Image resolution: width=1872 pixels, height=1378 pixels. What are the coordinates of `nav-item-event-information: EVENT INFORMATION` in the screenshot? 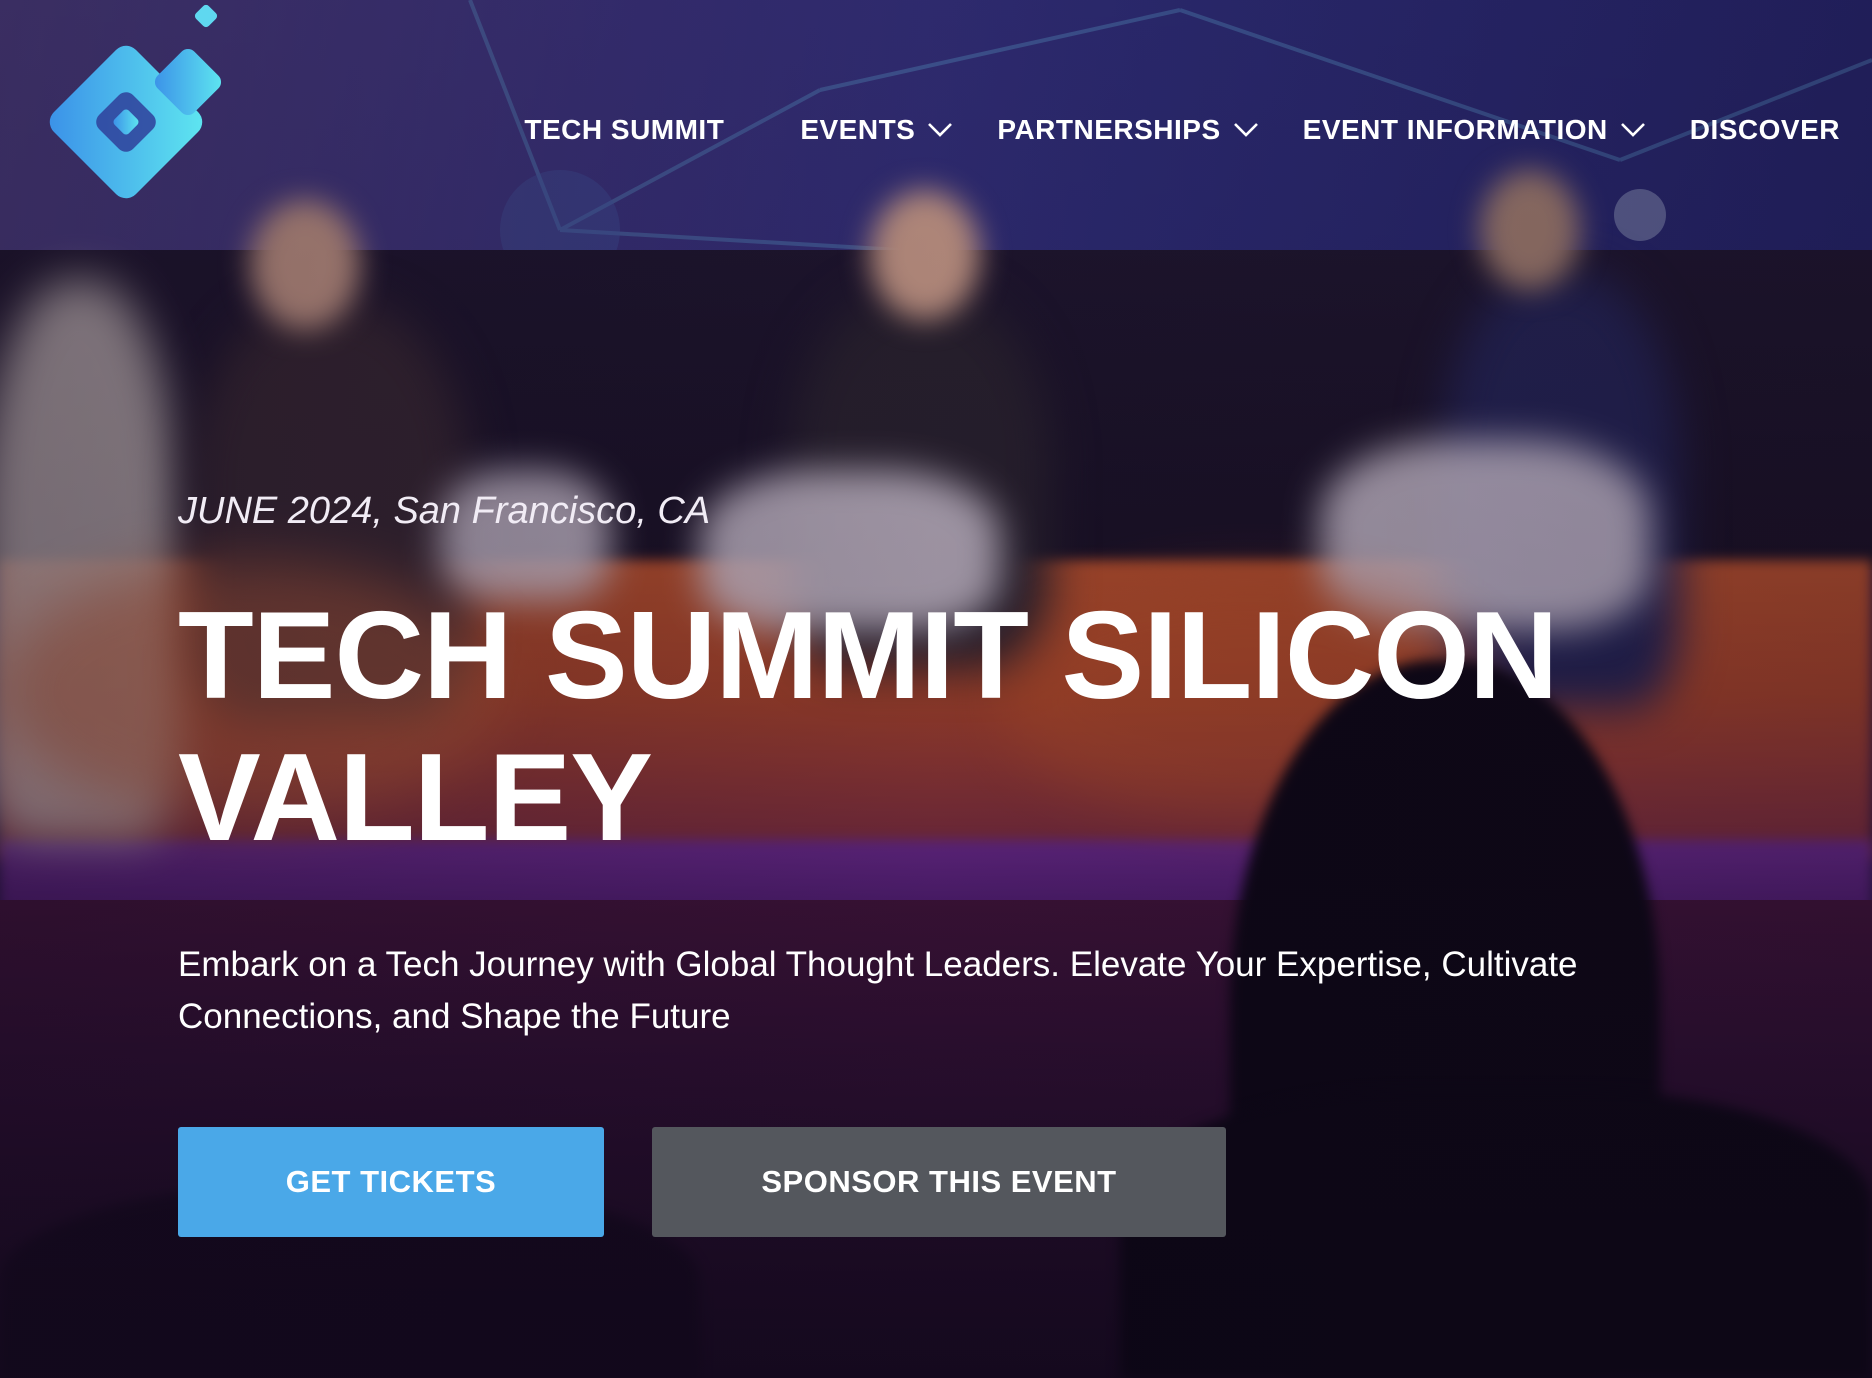 It's located at (1474, 130).